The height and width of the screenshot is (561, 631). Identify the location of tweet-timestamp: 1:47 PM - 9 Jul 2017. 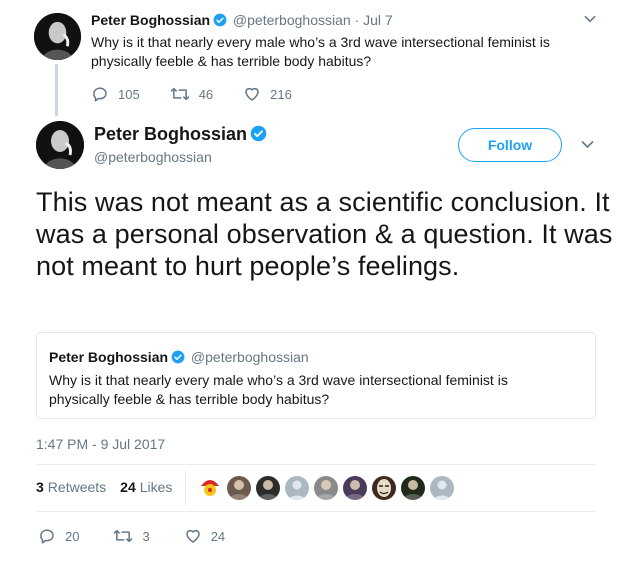
(100, 444).